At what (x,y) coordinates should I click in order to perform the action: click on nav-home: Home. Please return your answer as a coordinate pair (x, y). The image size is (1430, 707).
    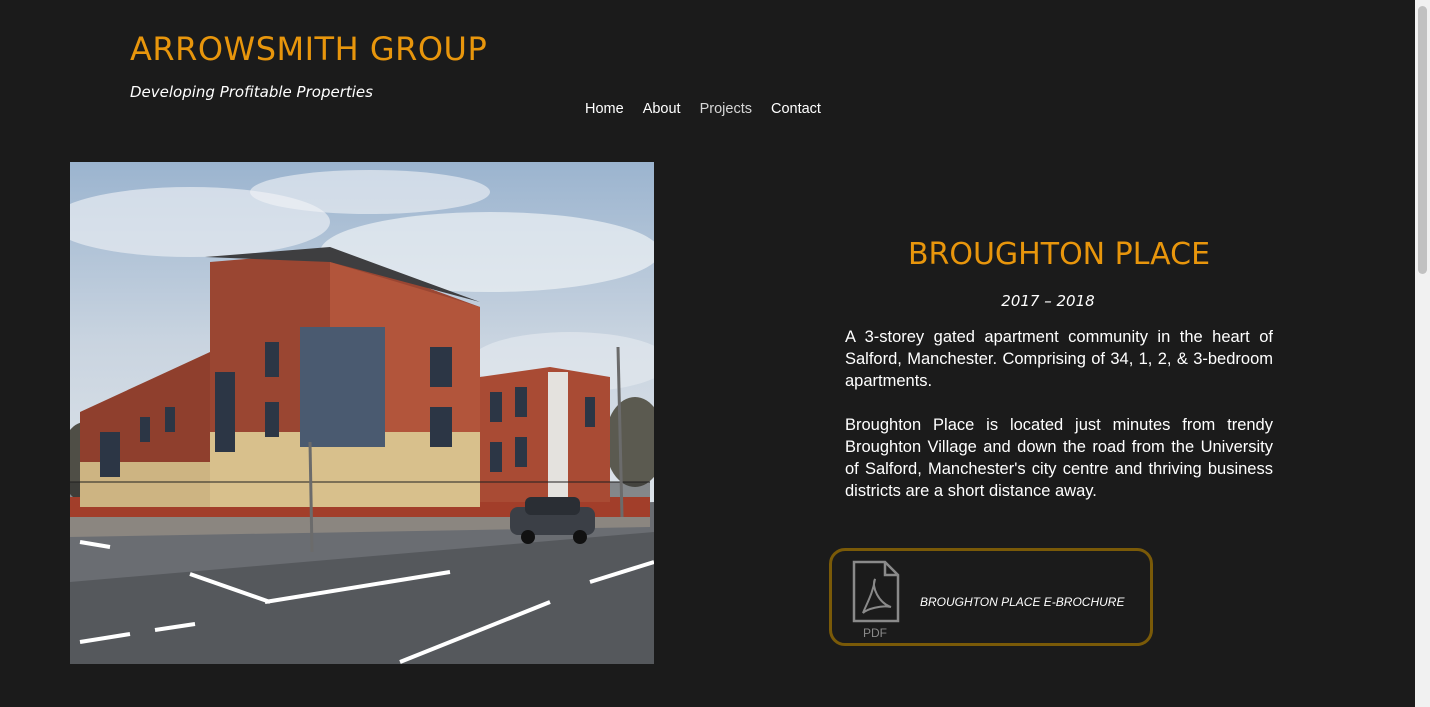
    Looking at the image, I should click on (604, 109).